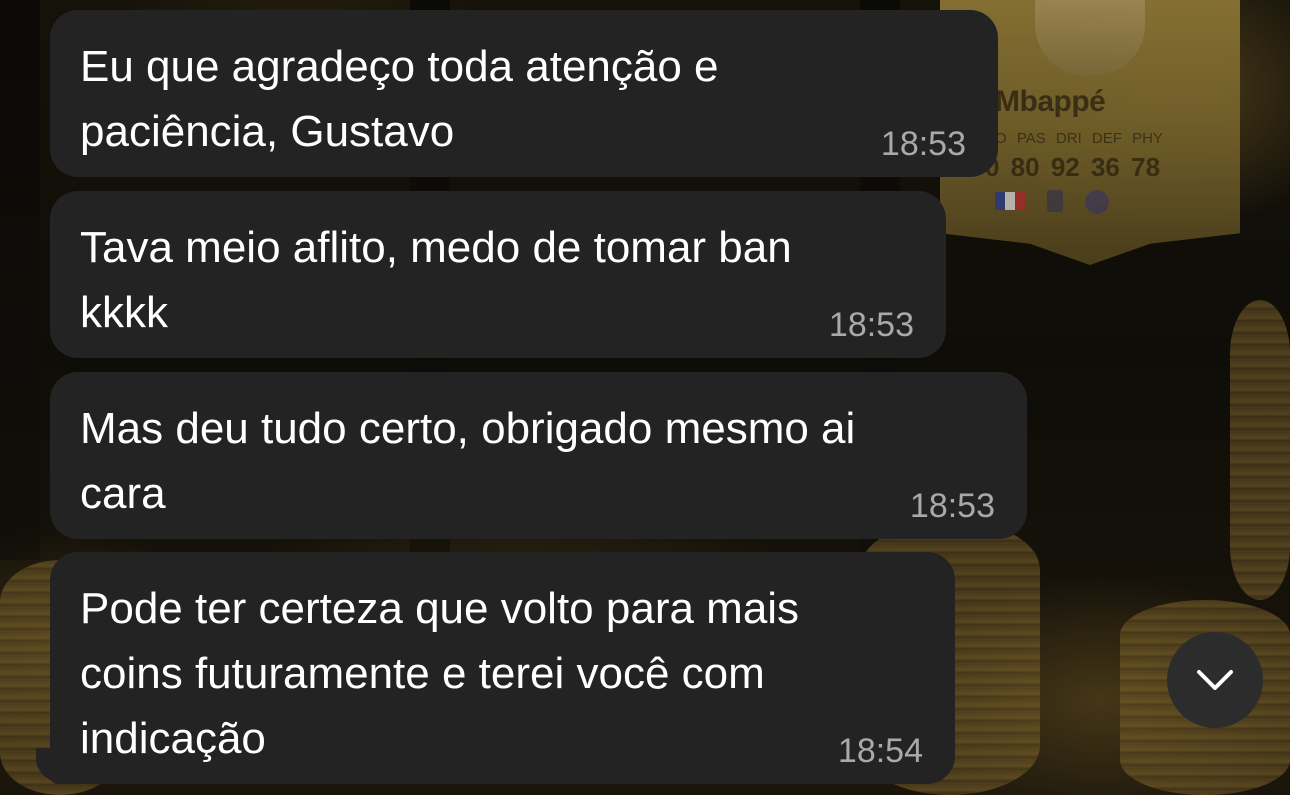 The width and height of the screenshot is (1290, 795). Describe the element at coordinates (1079, 138) in the screenshot. I see `player-card-stat-labels: O PAS DRI DEF PHY` at that location.